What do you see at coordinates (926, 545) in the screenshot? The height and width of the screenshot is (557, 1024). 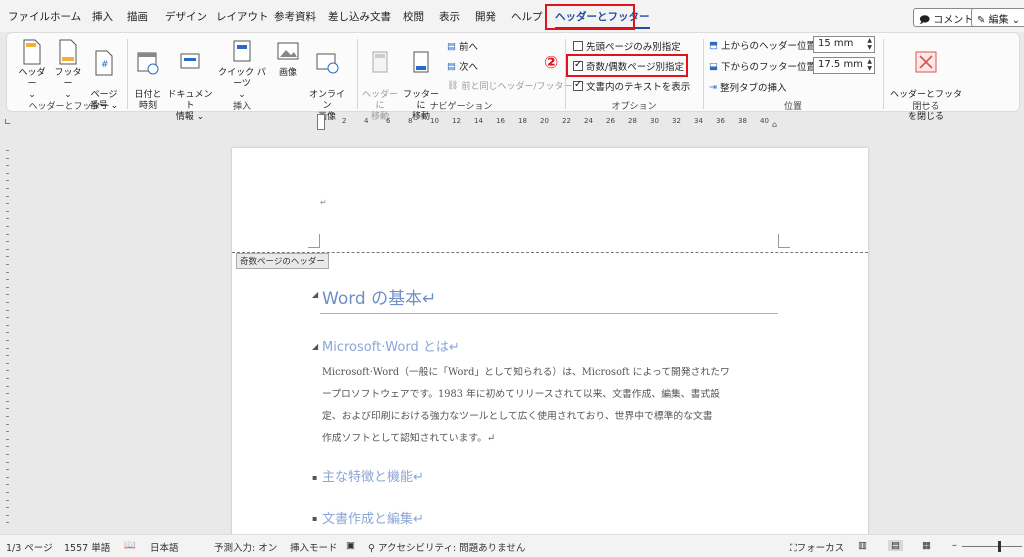 I see `web-layout-icon: ▦` at bounding box center [926, 545].